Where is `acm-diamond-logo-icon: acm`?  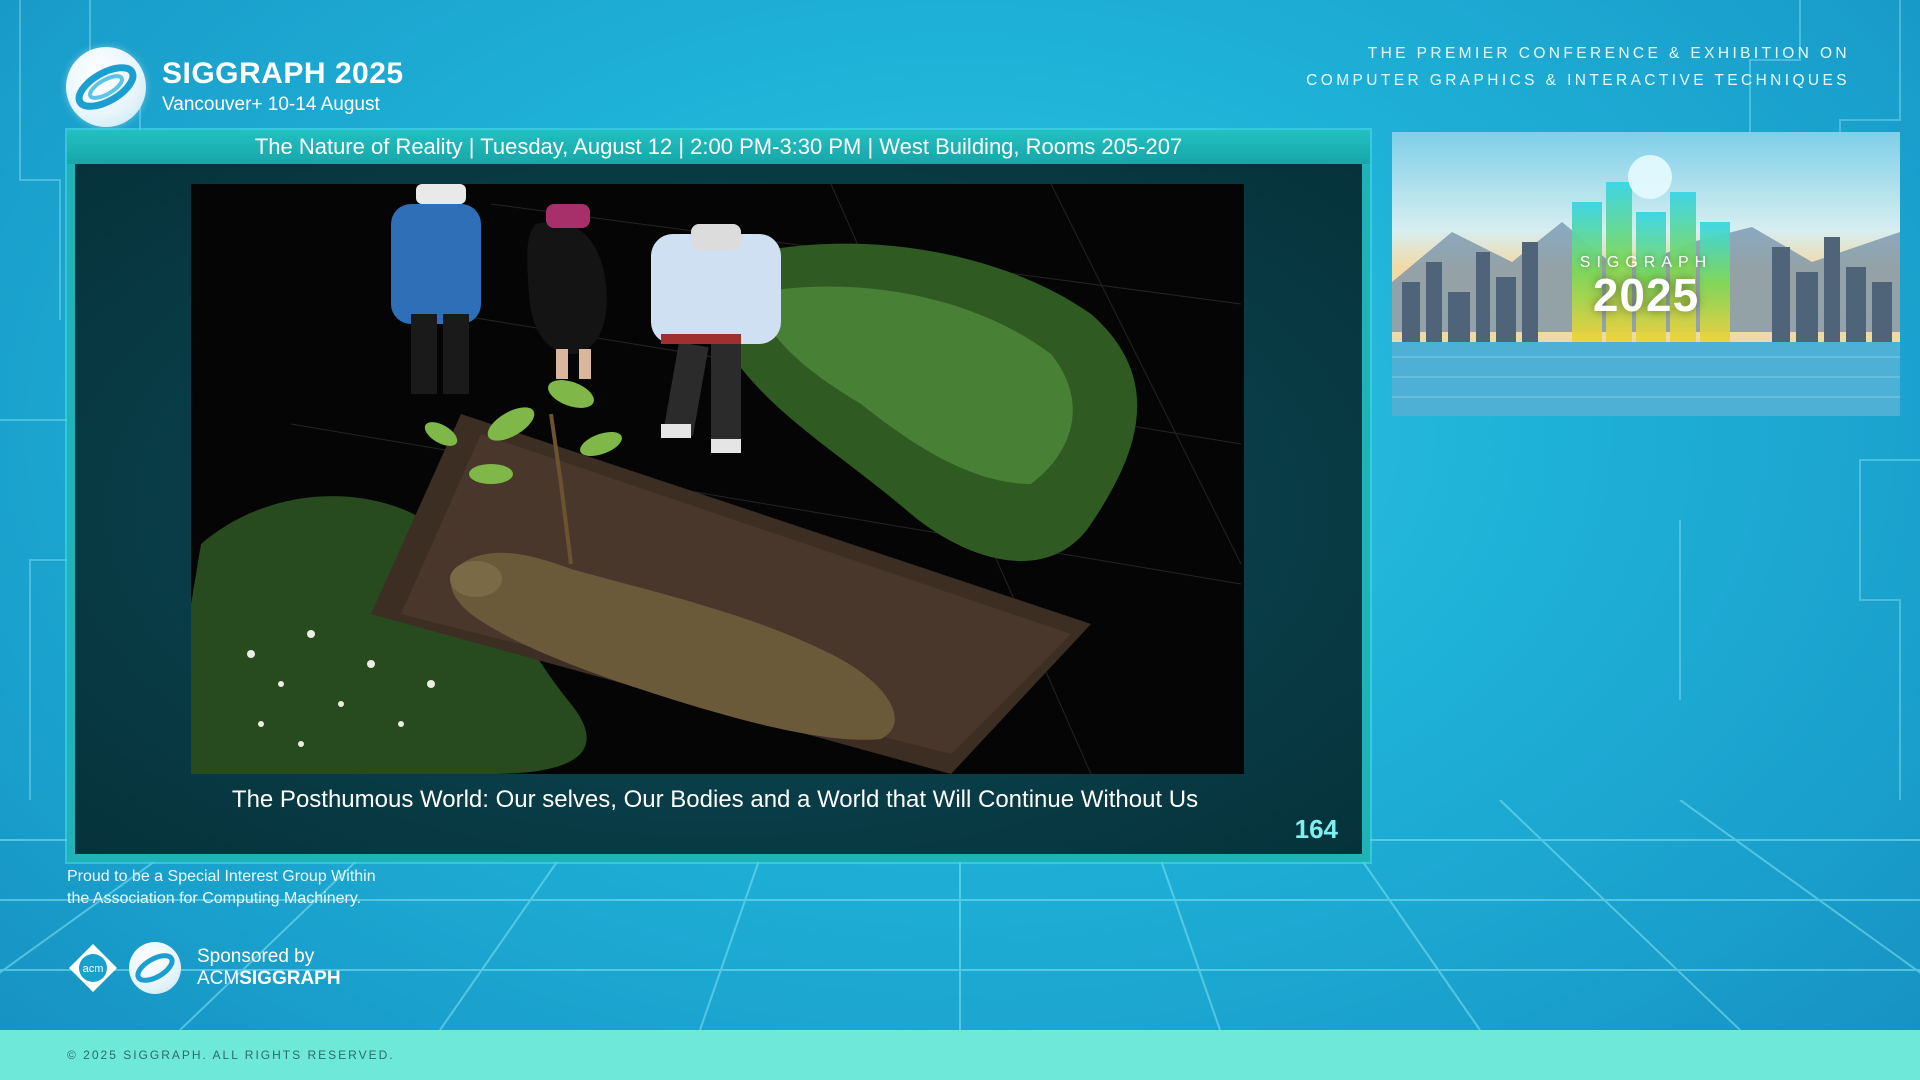 acm-diamond-logo-icon: acm is located at coordinates (93, 968).